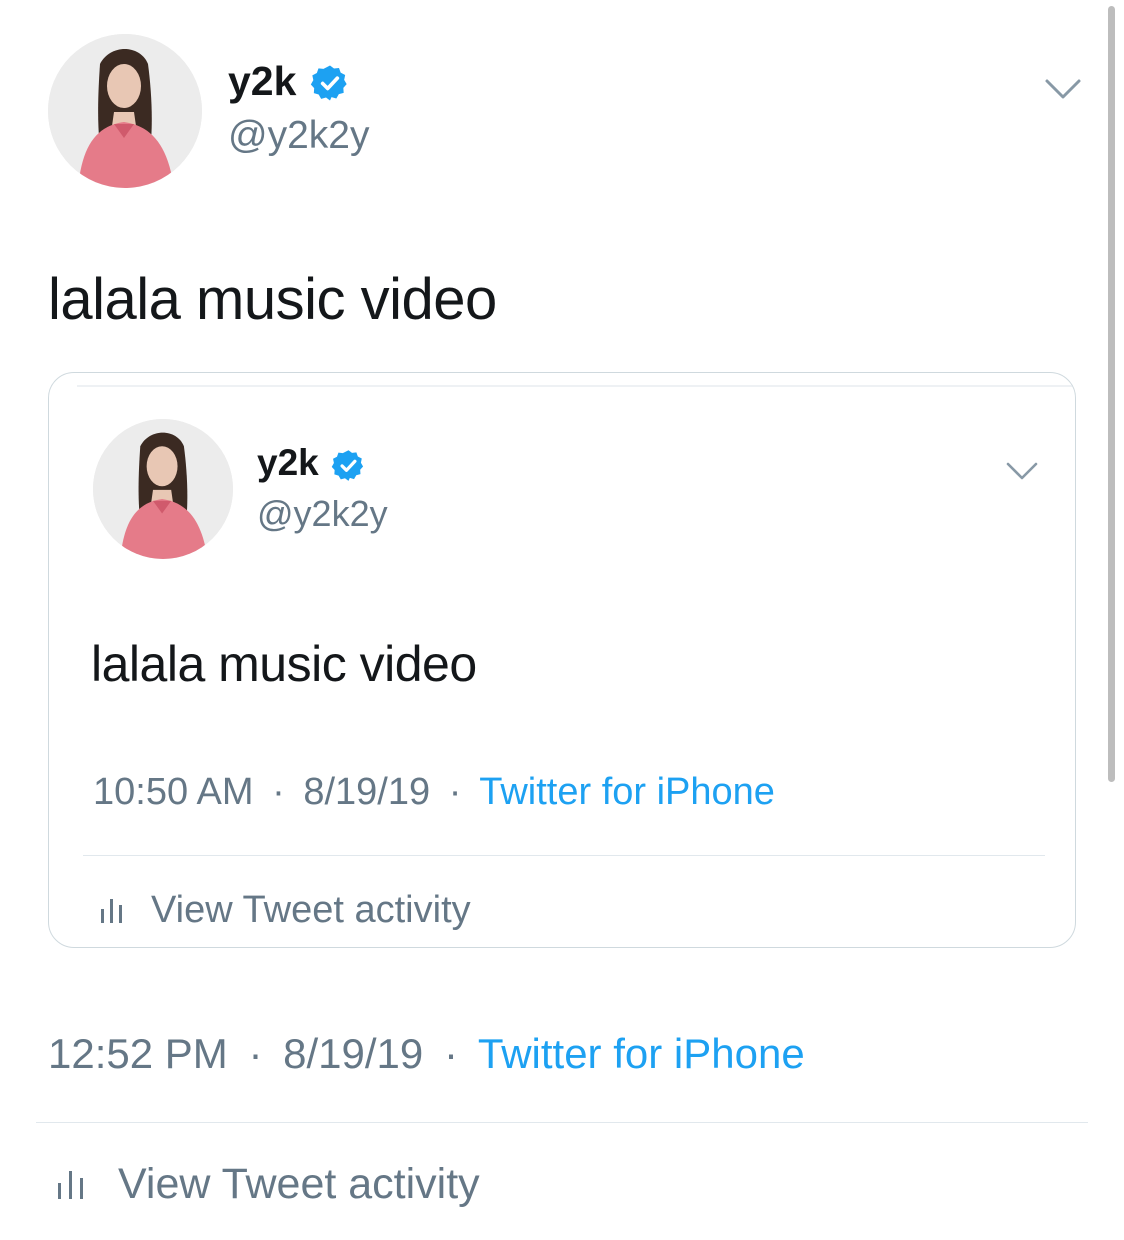 This screenshot has width=1124, height=1240. I want to click on avatar-photo, so click(125, 111).